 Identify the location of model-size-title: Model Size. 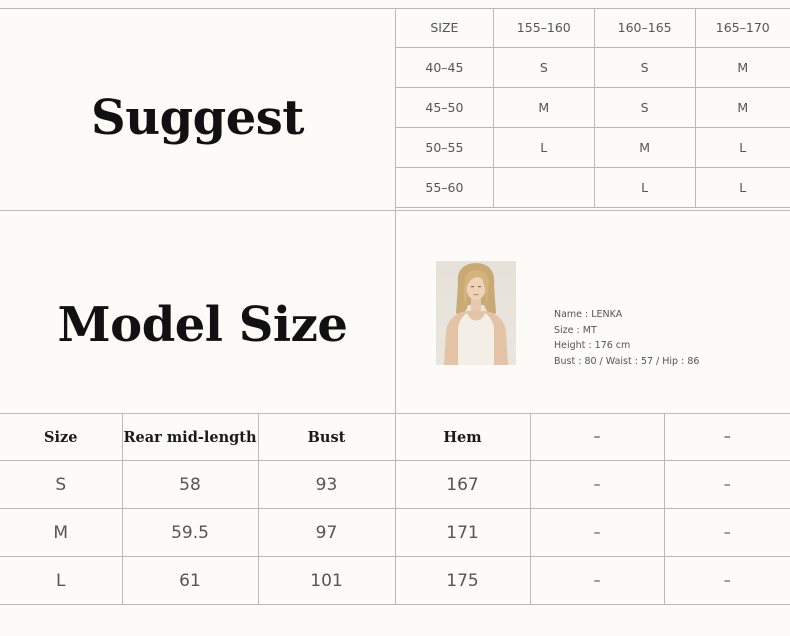
(202, 325).